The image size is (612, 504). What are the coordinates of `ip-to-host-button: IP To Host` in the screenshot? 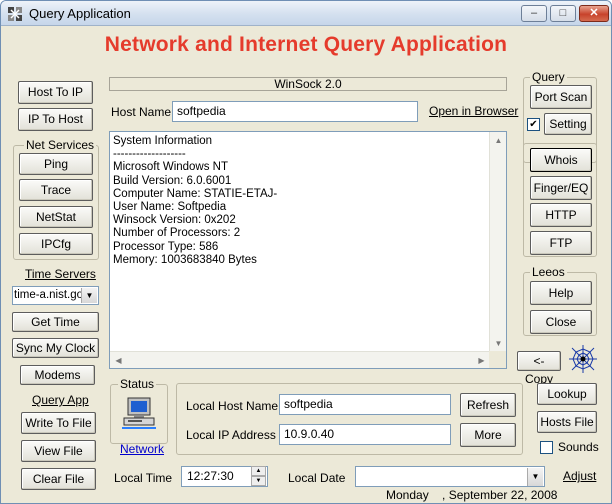 It's located at (55, 119).